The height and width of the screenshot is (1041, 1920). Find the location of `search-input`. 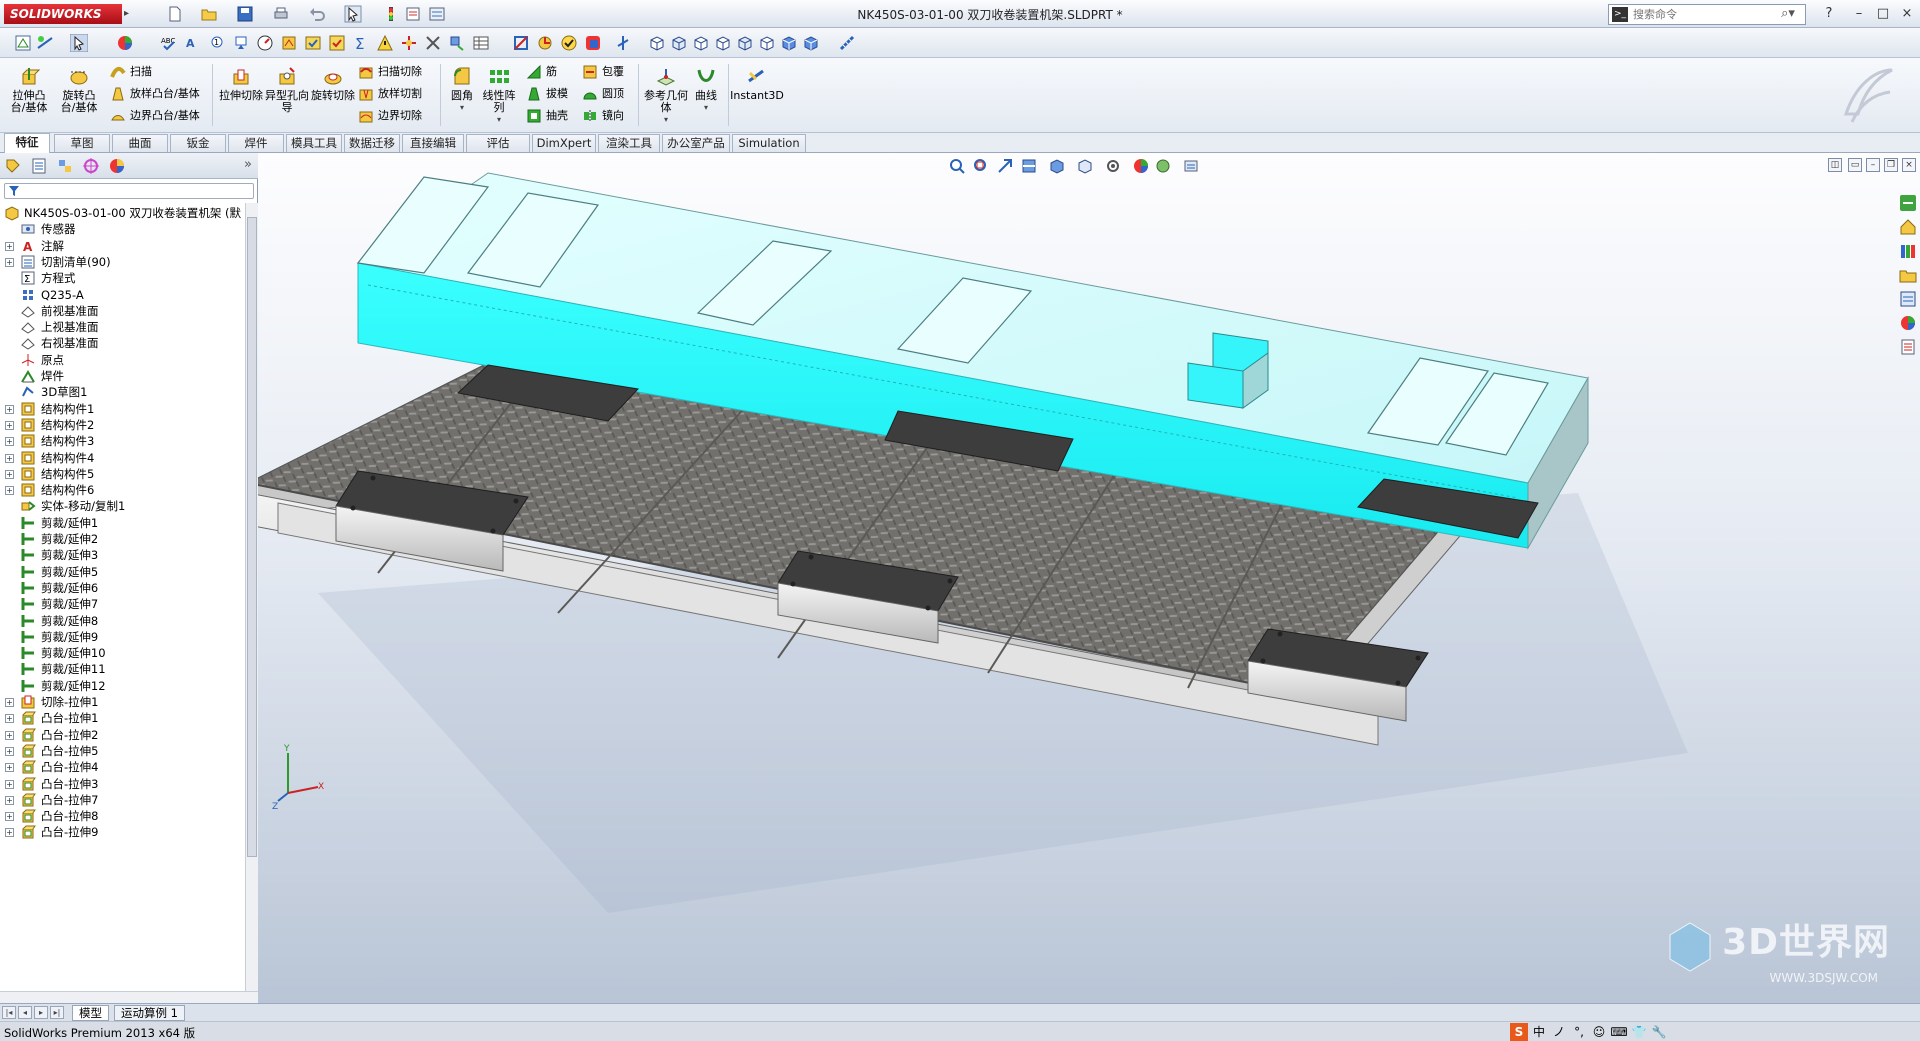

search-input is located at coordinates (1703, 14).